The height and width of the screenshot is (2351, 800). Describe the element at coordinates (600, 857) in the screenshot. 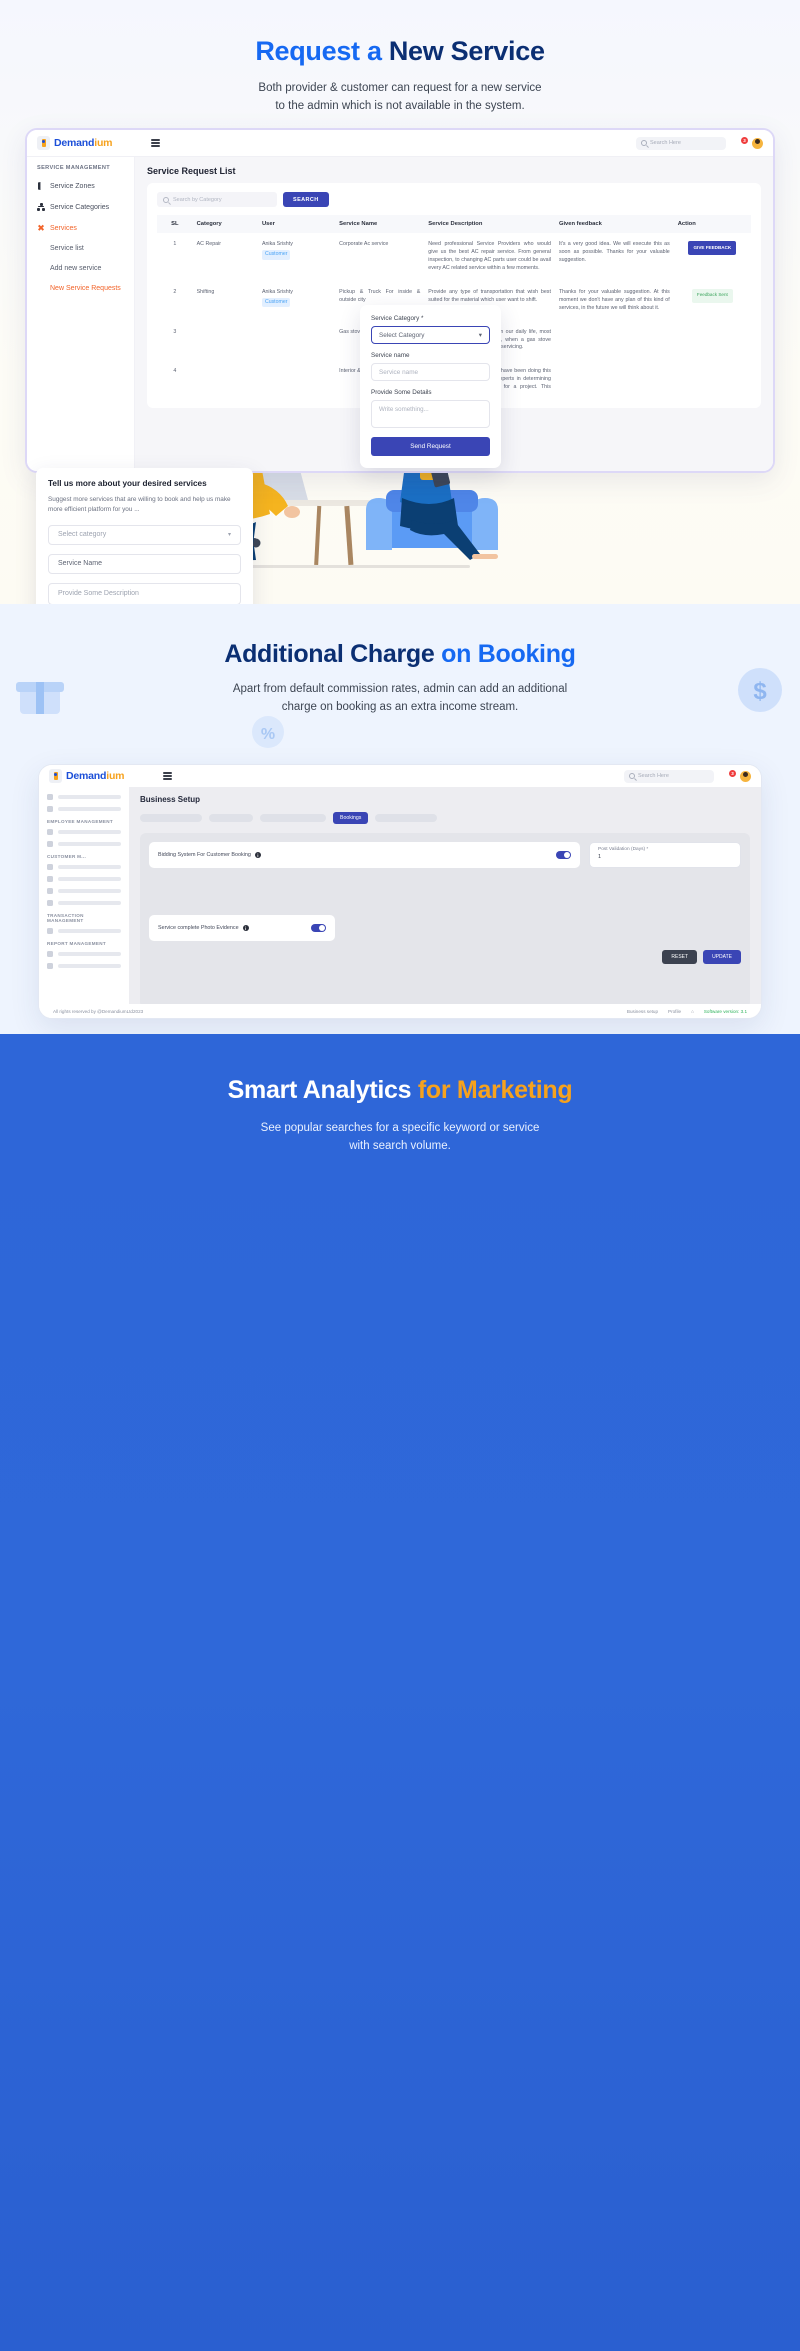

I see `post-validation-value: 1` at that location.